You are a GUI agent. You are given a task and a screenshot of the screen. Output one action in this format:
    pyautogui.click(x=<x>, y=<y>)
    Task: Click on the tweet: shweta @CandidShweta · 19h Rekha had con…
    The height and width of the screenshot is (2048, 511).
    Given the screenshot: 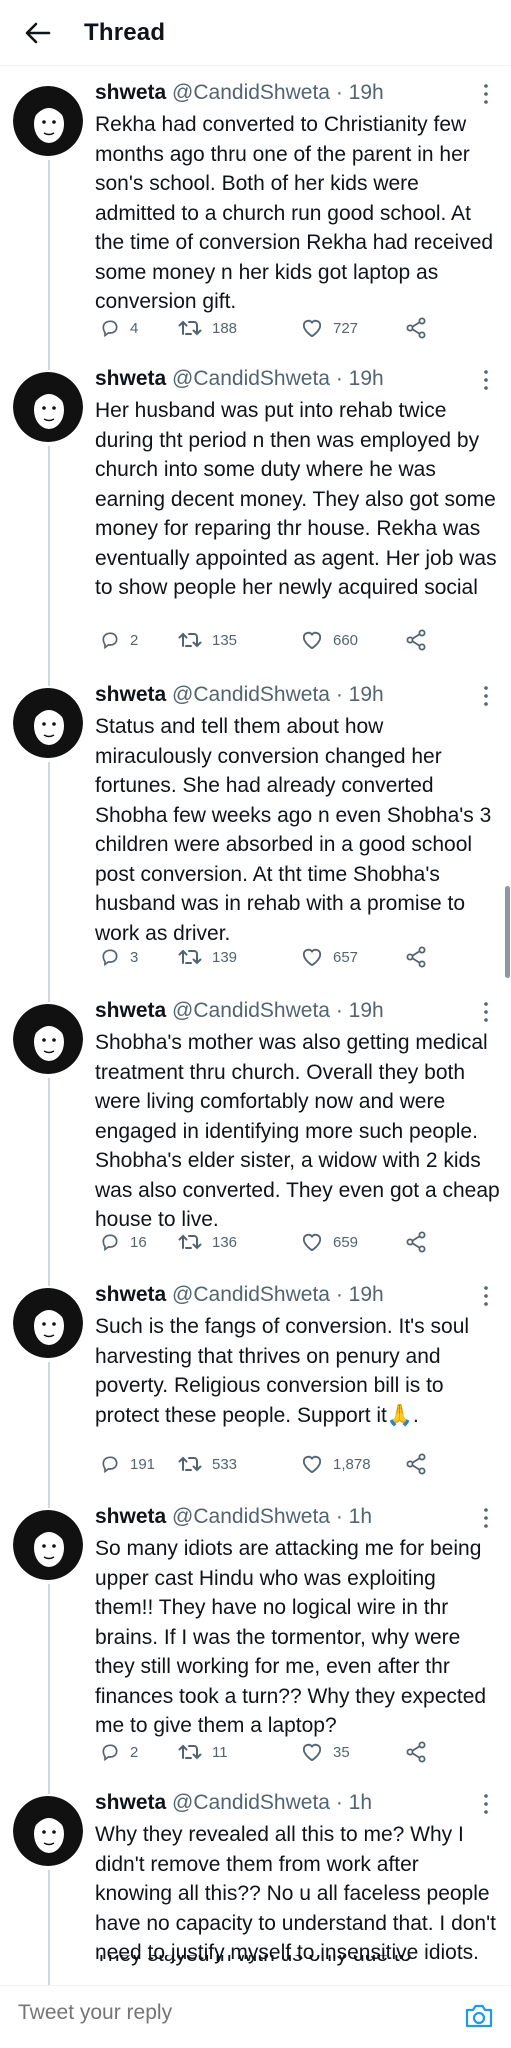 What is the action you would take?
    pyautogui.click(x=255, y=209)
    